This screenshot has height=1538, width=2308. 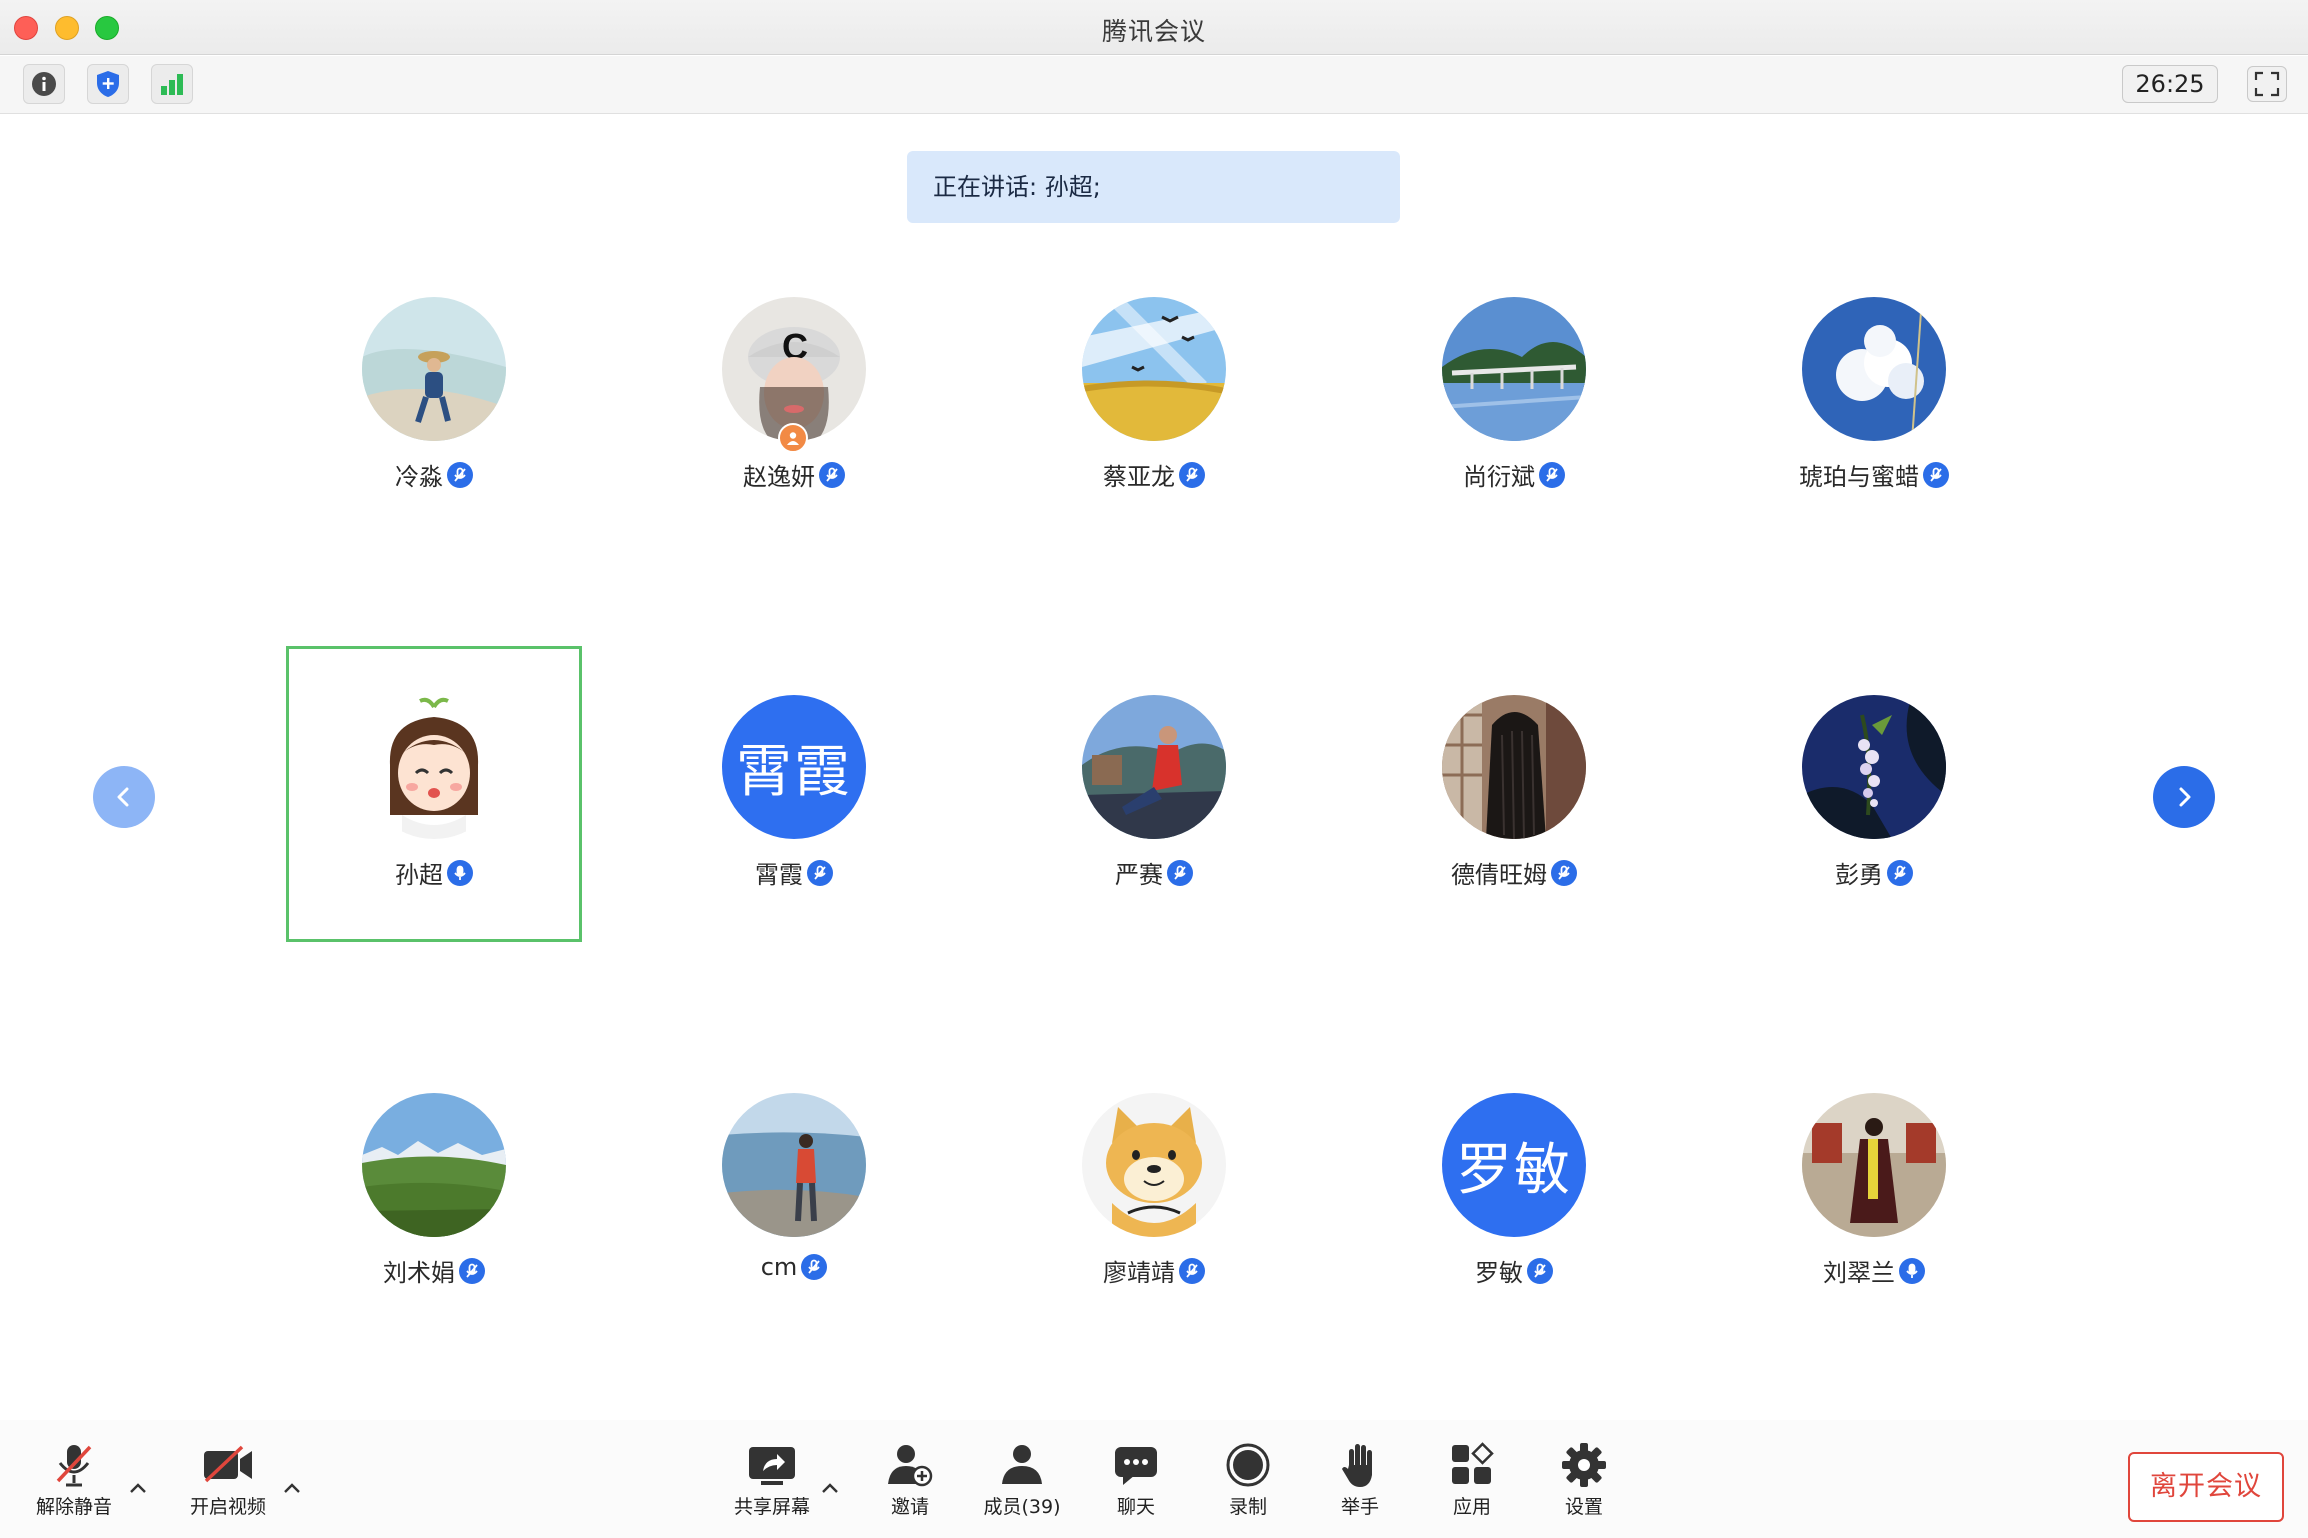 What do you see at coordinates (779, 875) in the screenshot?
I see `participant-name-text: 霄霞` at bounding box center [779, 875].